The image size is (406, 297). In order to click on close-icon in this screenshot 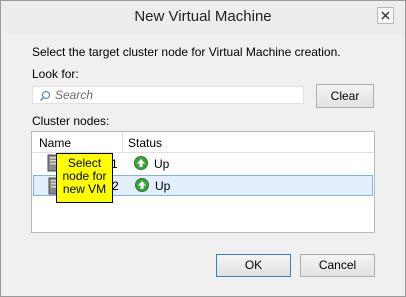, I will do `click(385, 15)`.